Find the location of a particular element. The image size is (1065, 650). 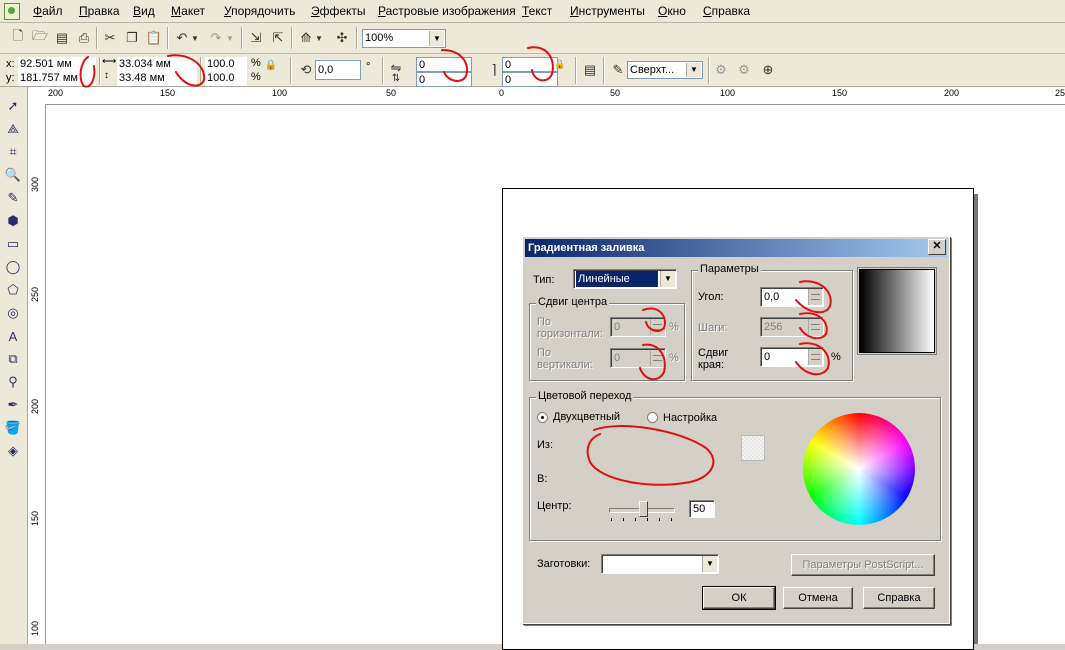

pick-tool-icon: ➚ is located at coordinates (13, 106).